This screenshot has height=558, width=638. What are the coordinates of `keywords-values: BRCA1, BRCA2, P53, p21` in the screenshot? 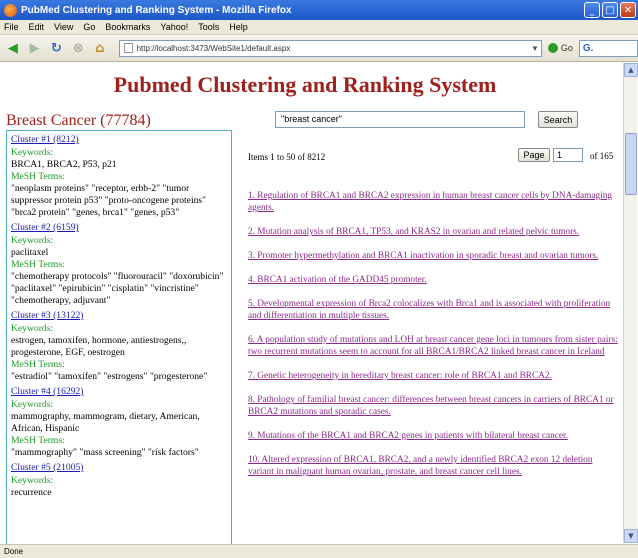 It's located at (64, 164).